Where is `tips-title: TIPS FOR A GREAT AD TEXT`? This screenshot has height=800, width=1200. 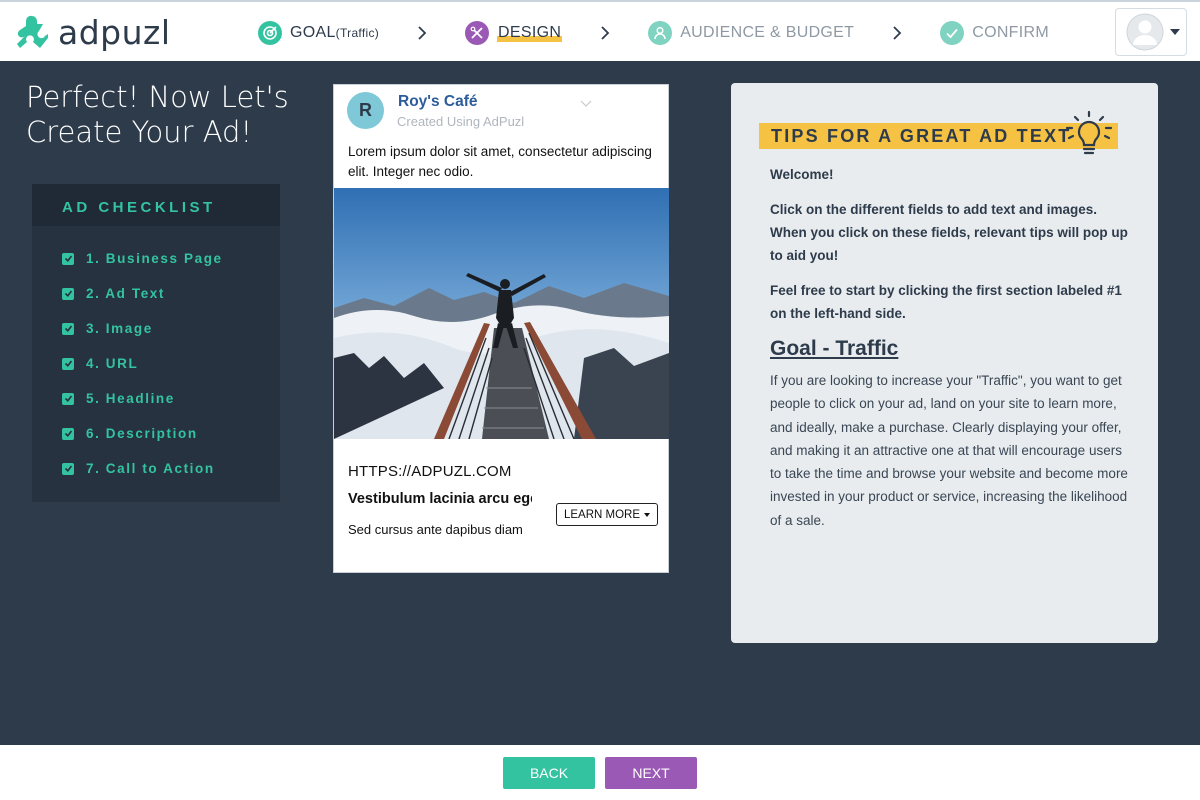 tips-title: TIPS FOR A GREAT AD TEXT is located at coordinates (921, 136).